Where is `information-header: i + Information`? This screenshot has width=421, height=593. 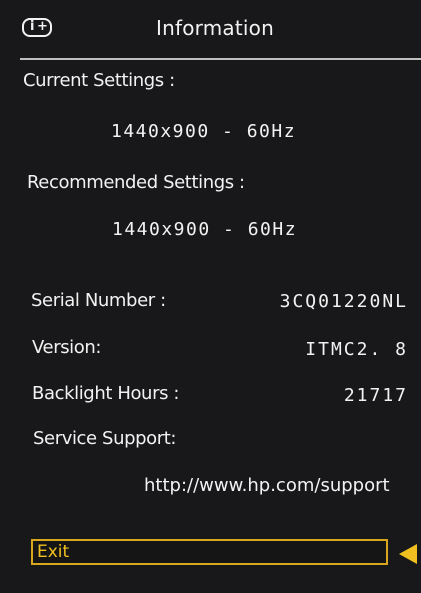 information-header: i + Information is located at coordinates (210, 30).